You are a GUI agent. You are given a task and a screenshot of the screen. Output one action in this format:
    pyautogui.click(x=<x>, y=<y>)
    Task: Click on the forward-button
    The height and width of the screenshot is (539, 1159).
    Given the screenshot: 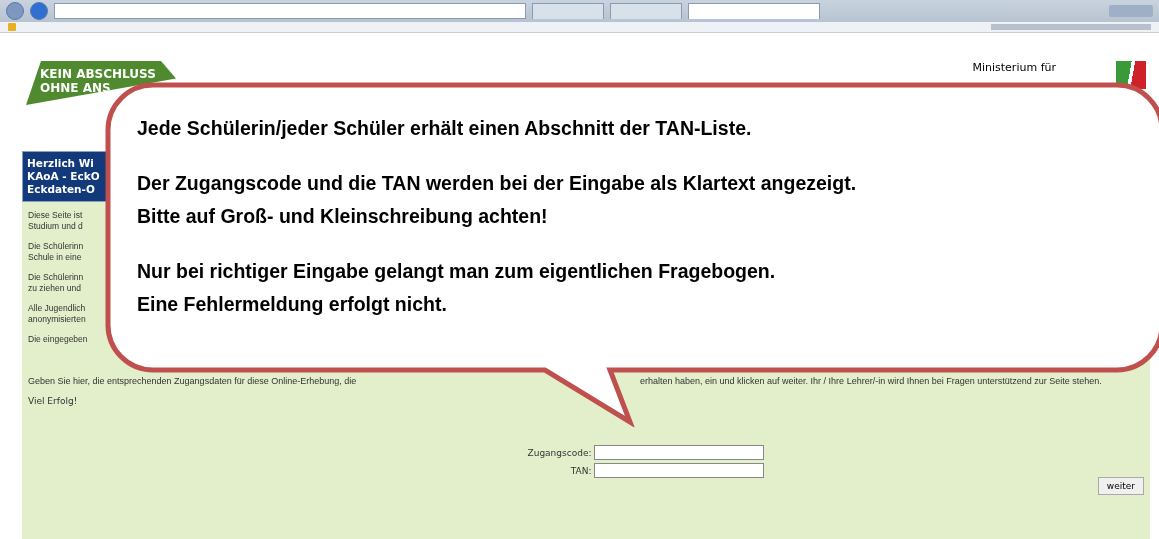 What is the action you would take?
    pyautogui.click(x=39, y=11)
    